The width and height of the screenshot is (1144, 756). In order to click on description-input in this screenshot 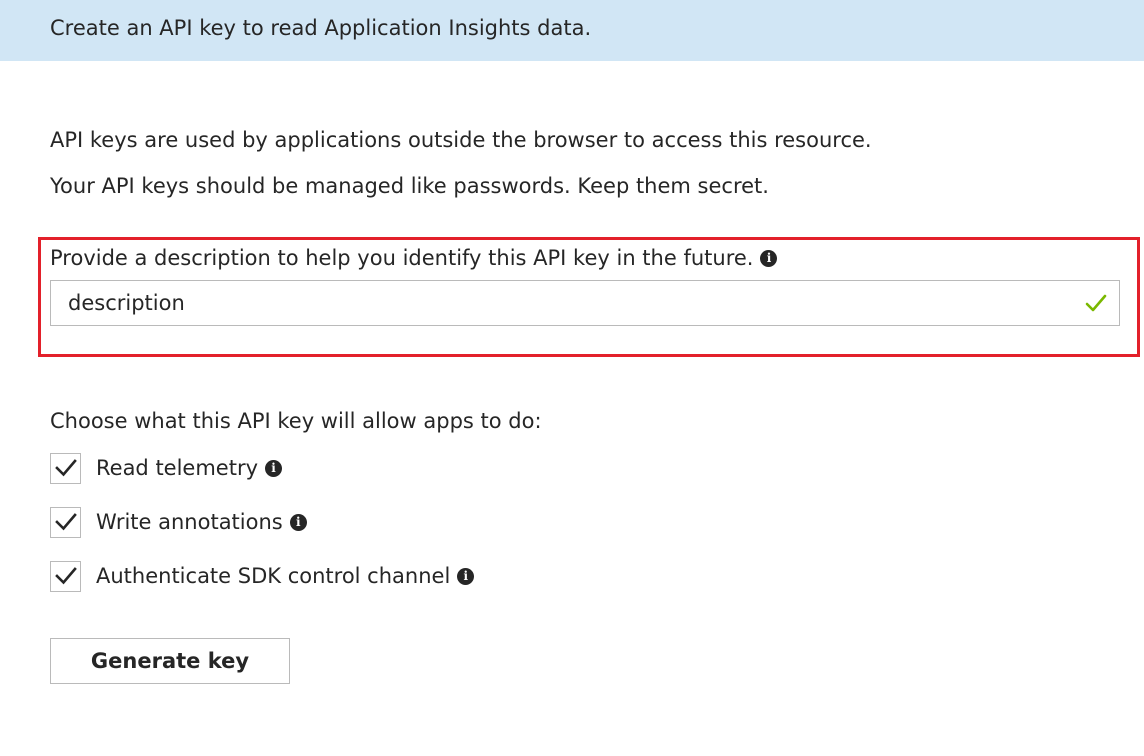, I will do `click(566, 303)`.